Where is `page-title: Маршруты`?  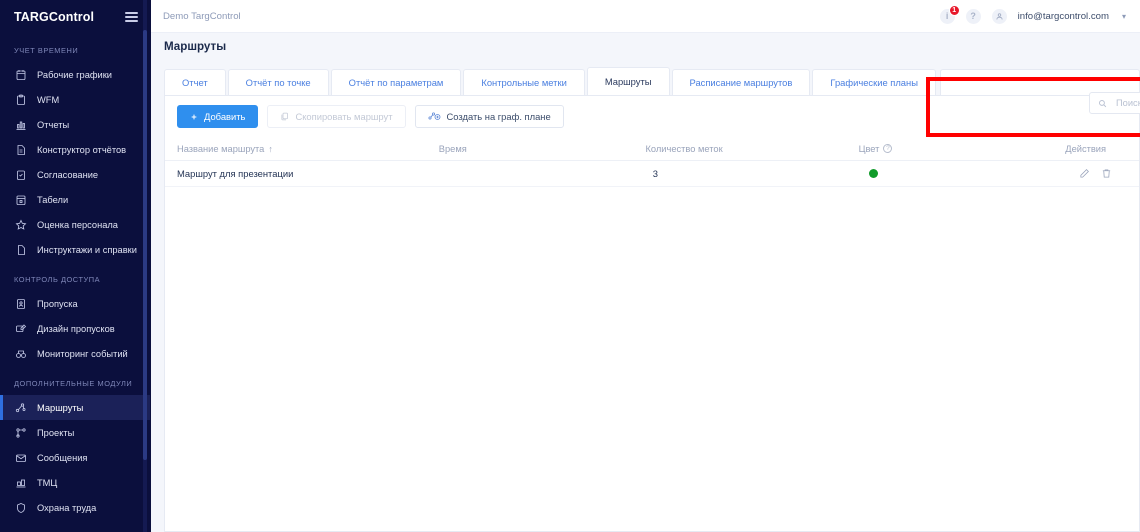 page-title: Маршруты is located at coordinates (195, 46).